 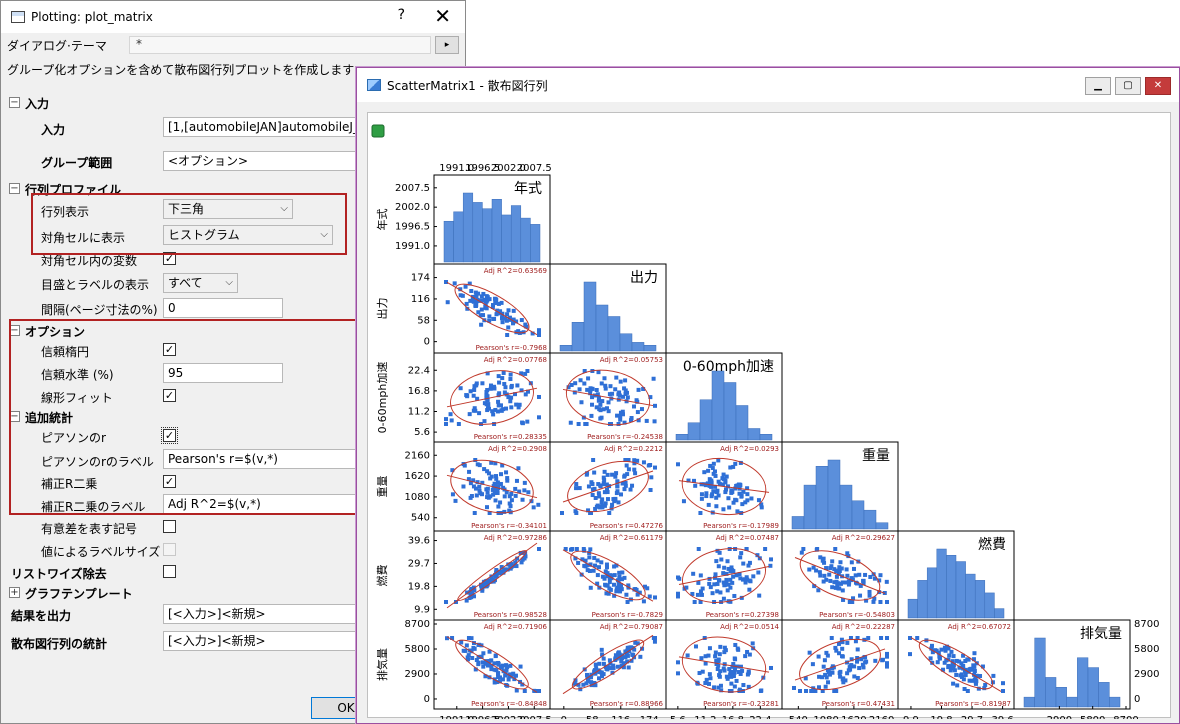 What do you see at coordinates (59, 644) in the screenshot?
I see `stats-output-label: 散布図行列の統計` at bounding box center [59, 644].